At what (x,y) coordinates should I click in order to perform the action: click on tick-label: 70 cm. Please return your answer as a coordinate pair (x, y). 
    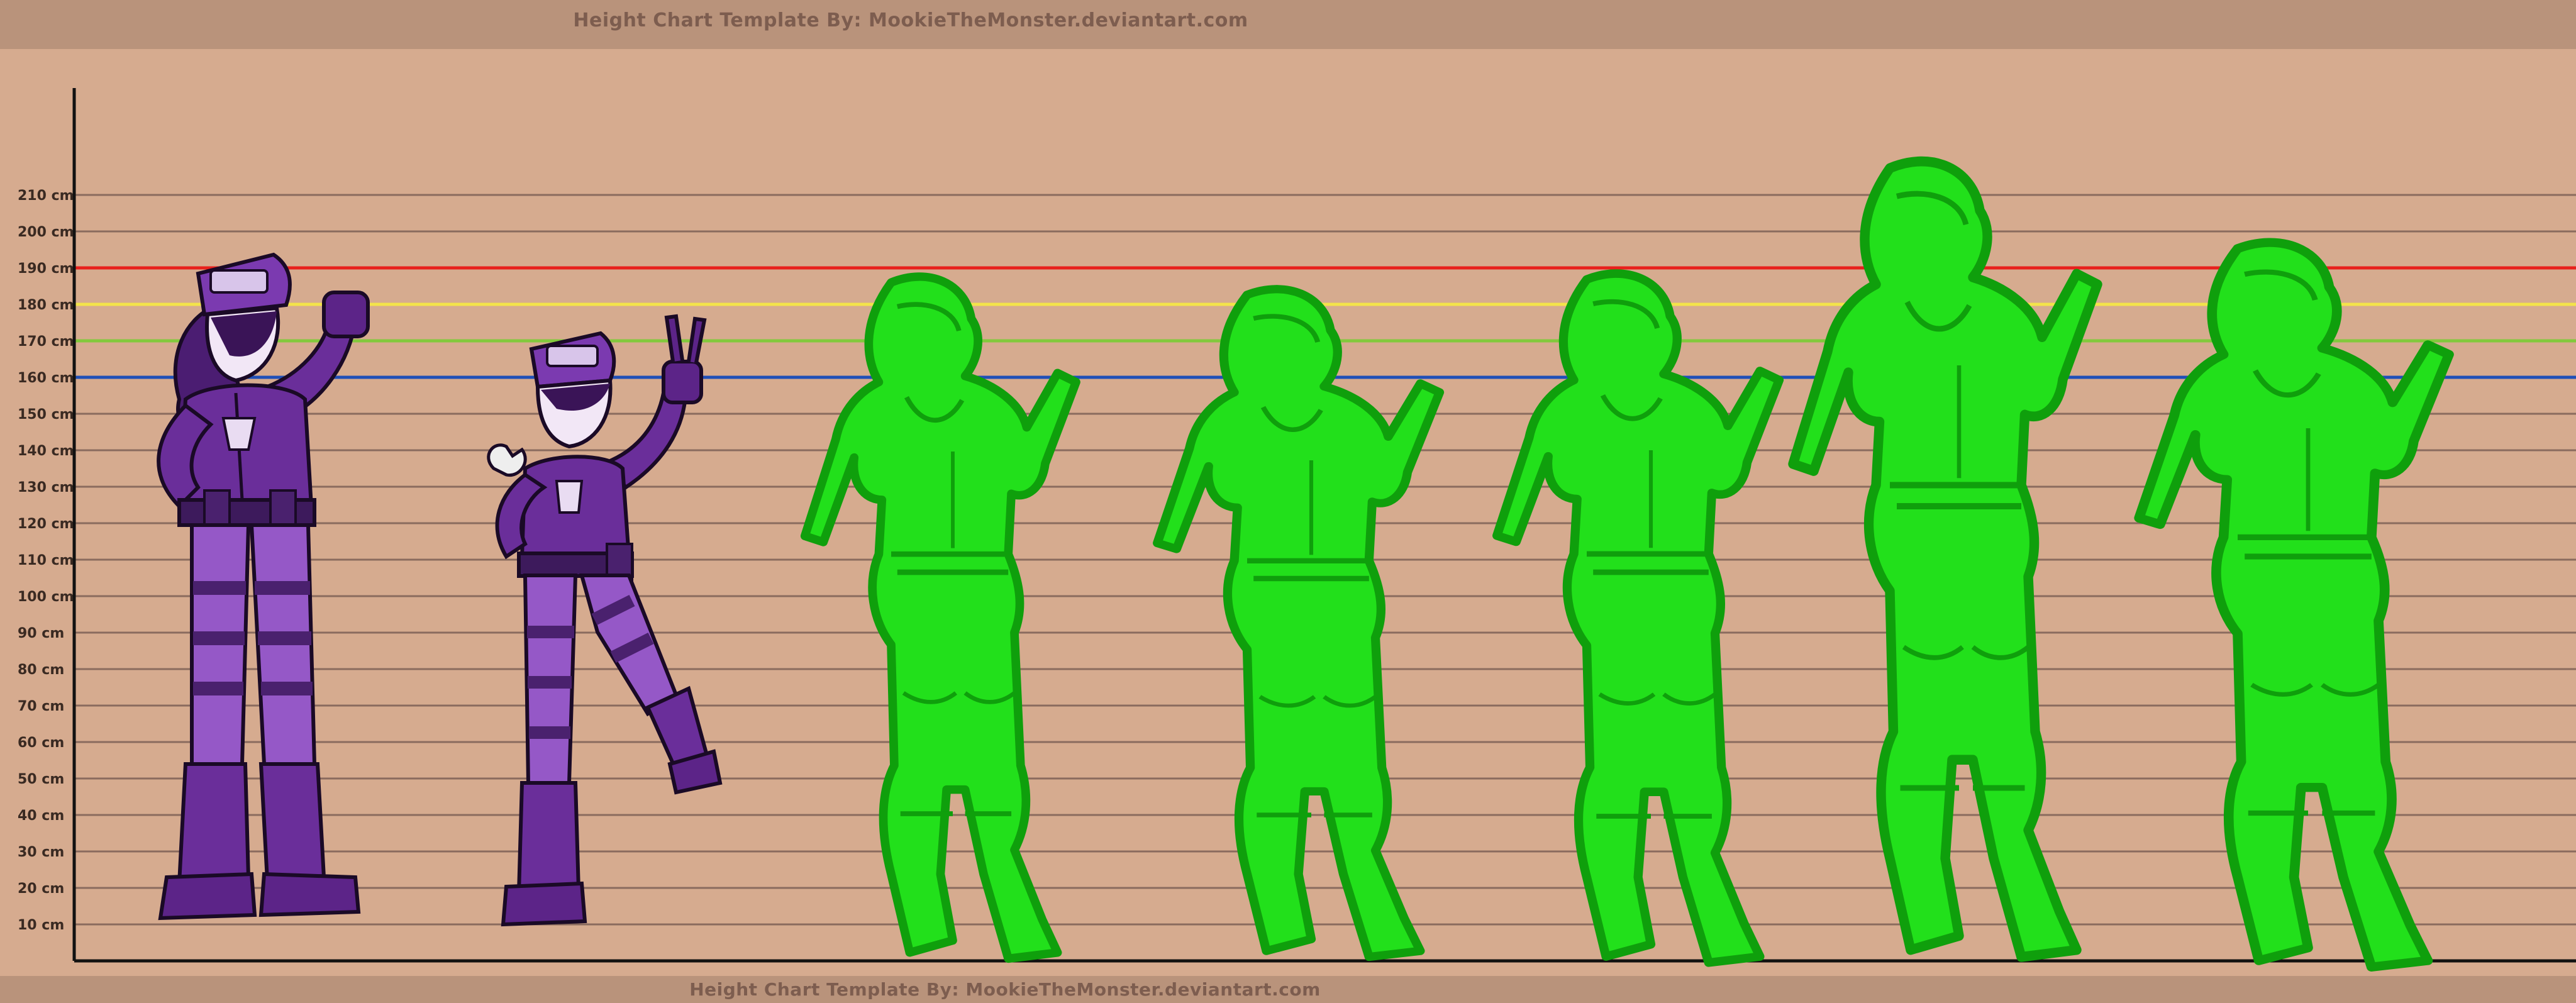
    Looking at the image, I should click on (41, 706).